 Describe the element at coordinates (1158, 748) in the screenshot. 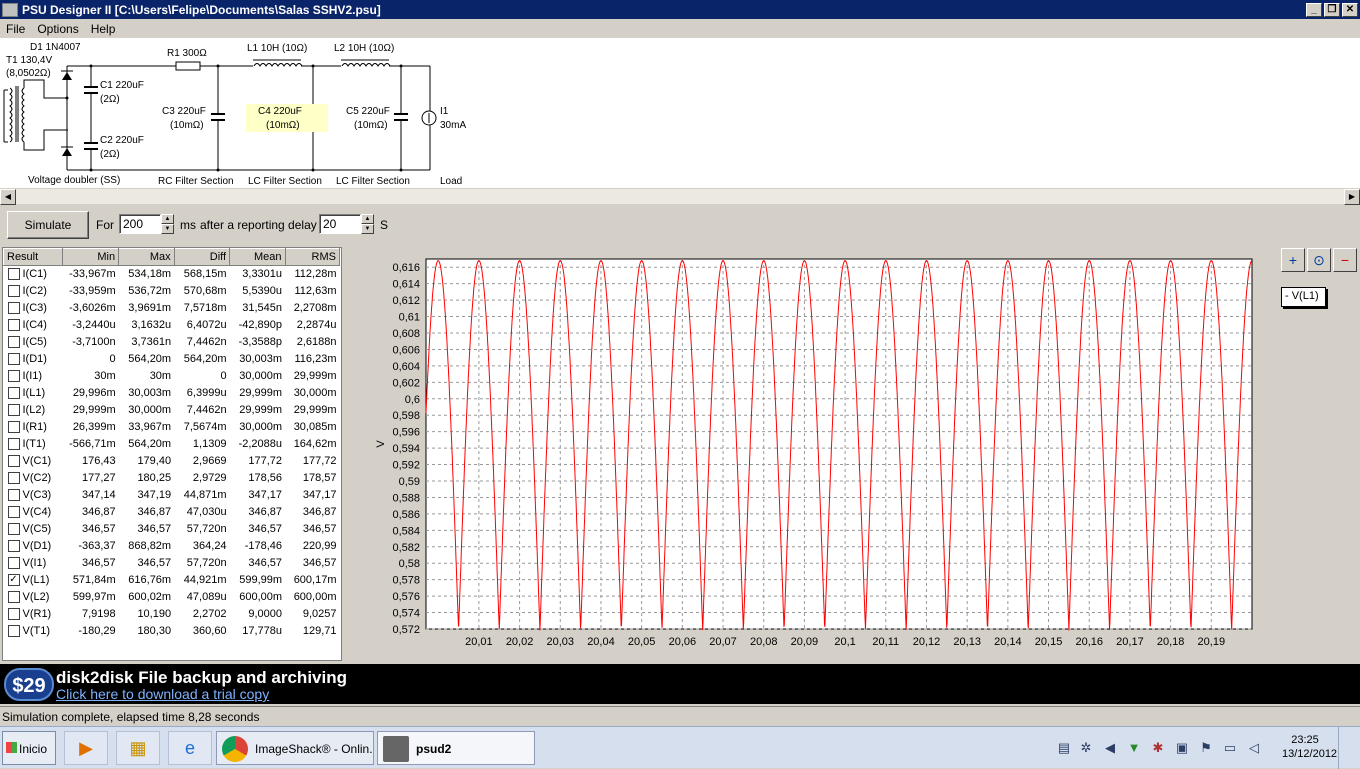

I see `antivirus-icon: ✱` at that location.